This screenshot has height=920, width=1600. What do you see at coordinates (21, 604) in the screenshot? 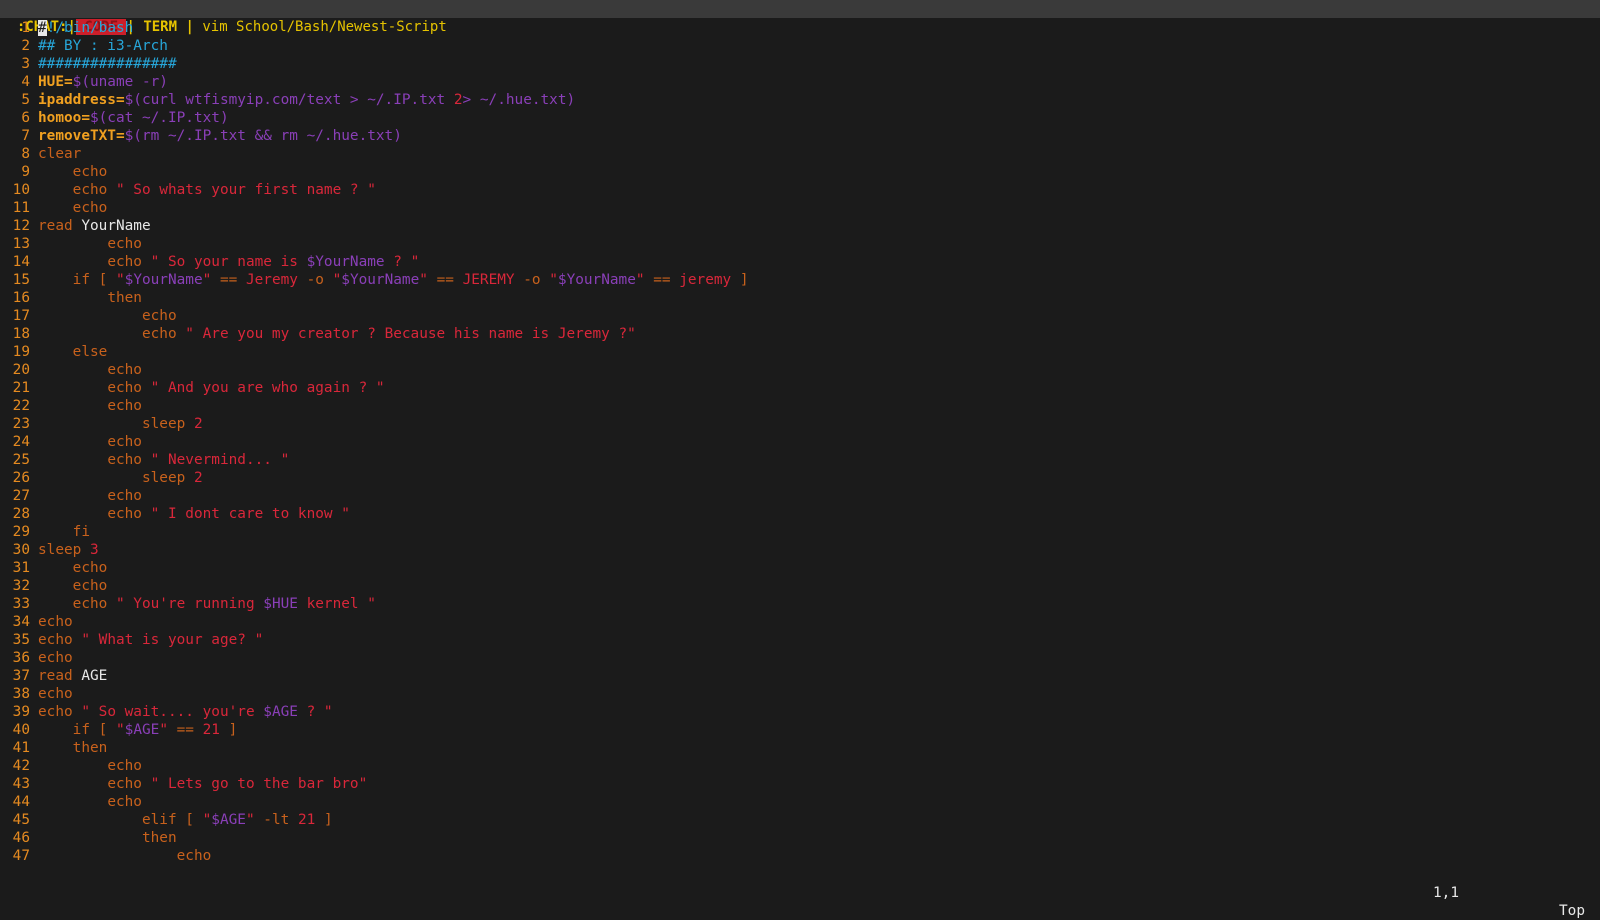
I see `line-number: 33` at bounding box center [21, 604].